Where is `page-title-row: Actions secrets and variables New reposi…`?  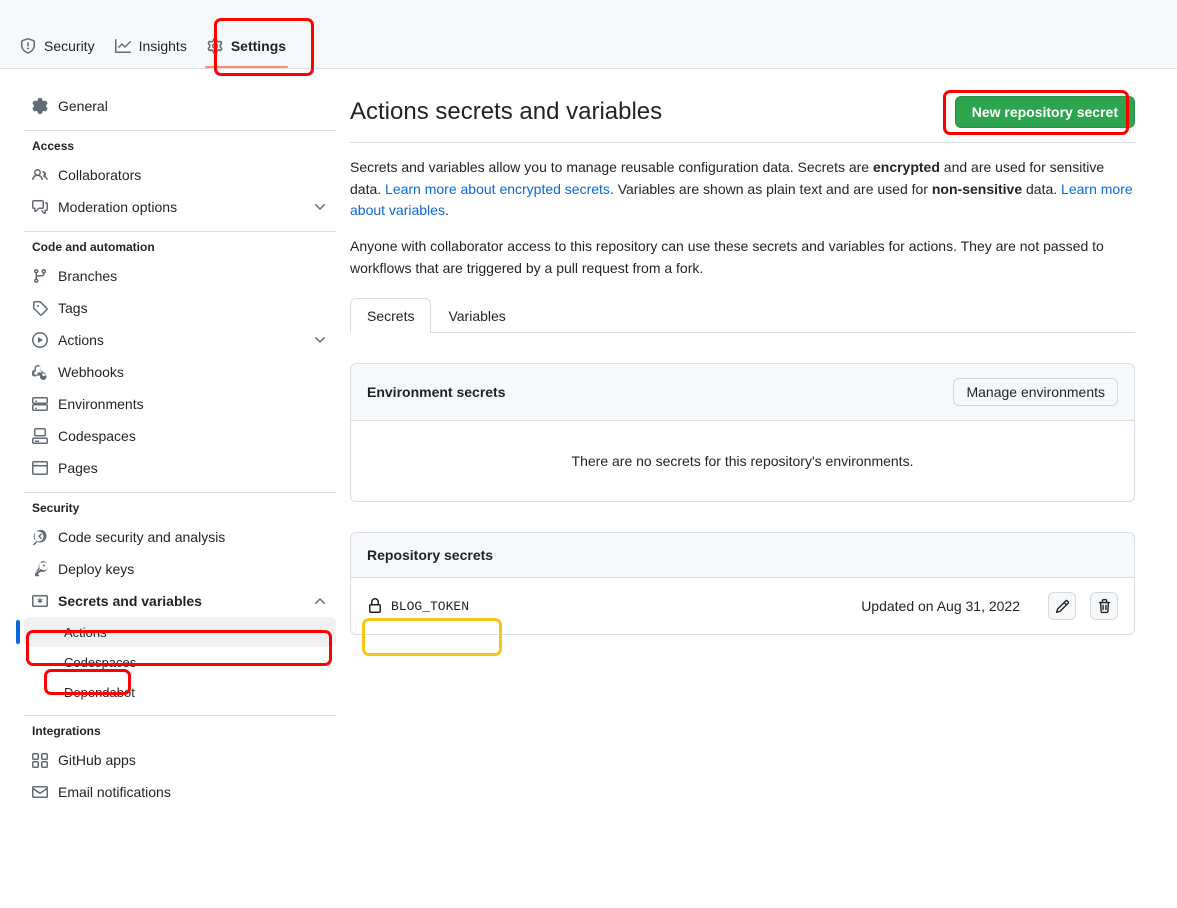
page-title-row: Actions secrets and variables New reposi… is located at coordinates (742, 112).